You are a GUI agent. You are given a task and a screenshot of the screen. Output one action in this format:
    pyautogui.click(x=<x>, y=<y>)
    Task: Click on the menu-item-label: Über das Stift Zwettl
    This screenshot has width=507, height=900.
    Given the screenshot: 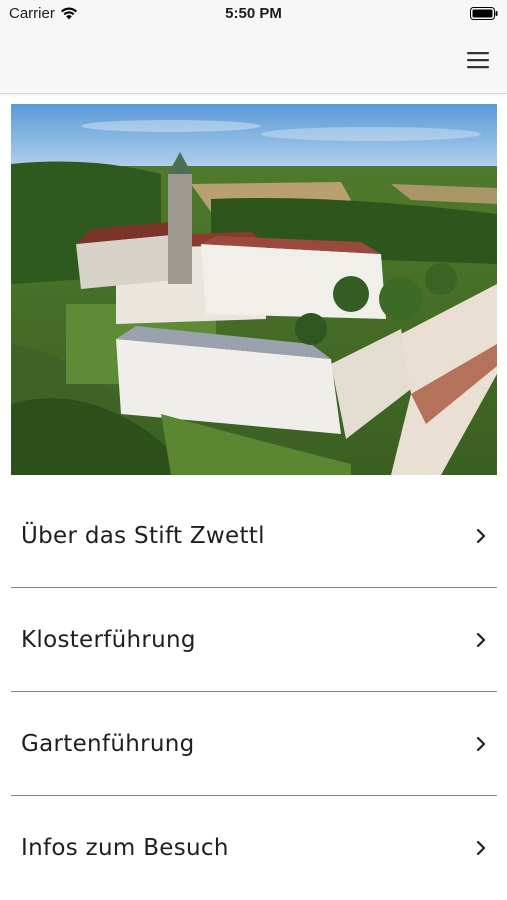 What is the action you would take?
    pyautogui.click(x=143, y=535)
    